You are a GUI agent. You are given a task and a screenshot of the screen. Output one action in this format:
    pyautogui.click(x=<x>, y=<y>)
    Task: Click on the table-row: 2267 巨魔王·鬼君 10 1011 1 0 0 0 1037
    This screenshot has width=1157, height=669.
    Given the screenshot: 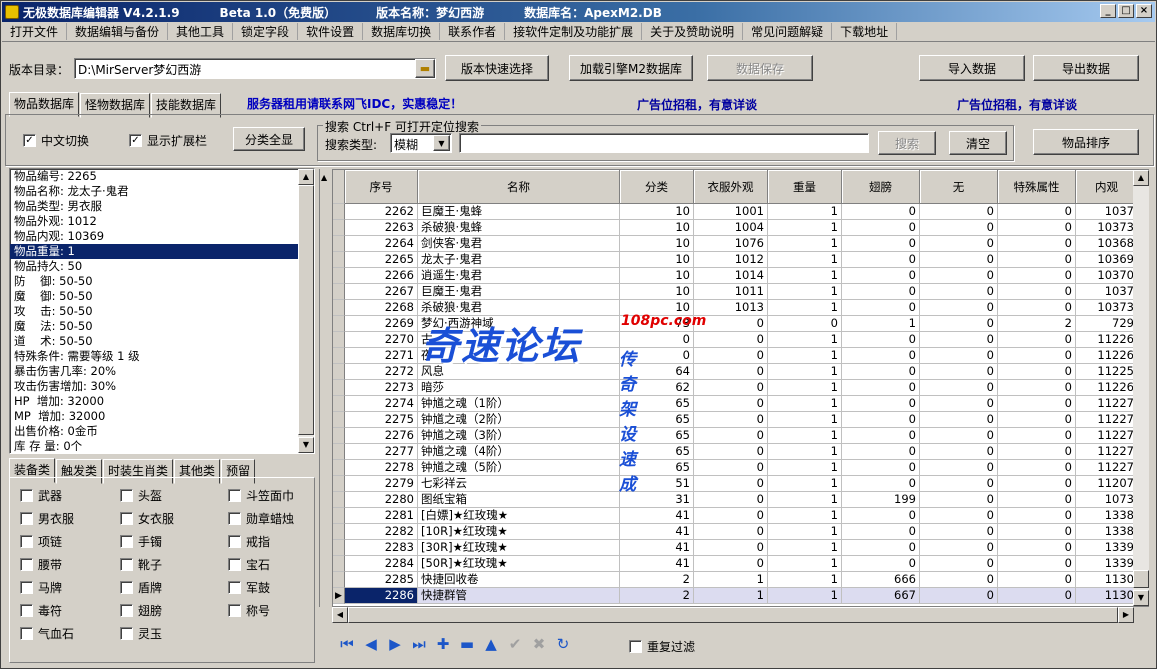 What is the action you would take?
    pyautogui.click(x=735, y=292)
    